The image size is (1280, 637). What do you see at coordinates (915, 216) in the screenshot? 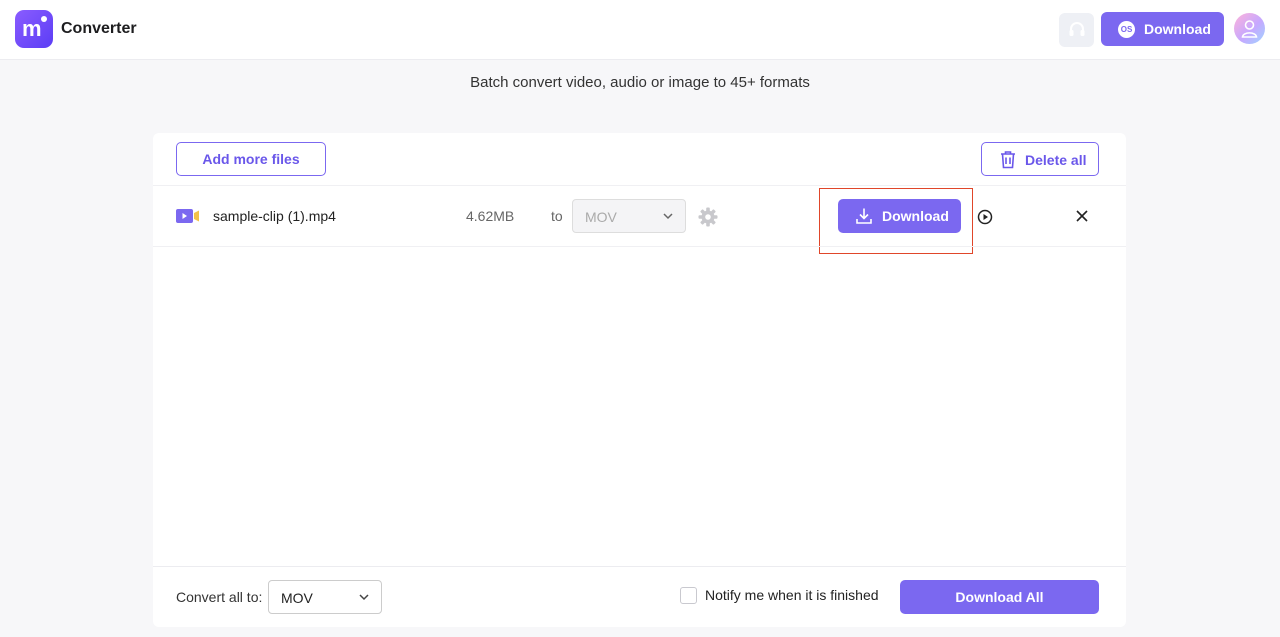
I see `file-download-label: Download` at bounding box center [915, 216].